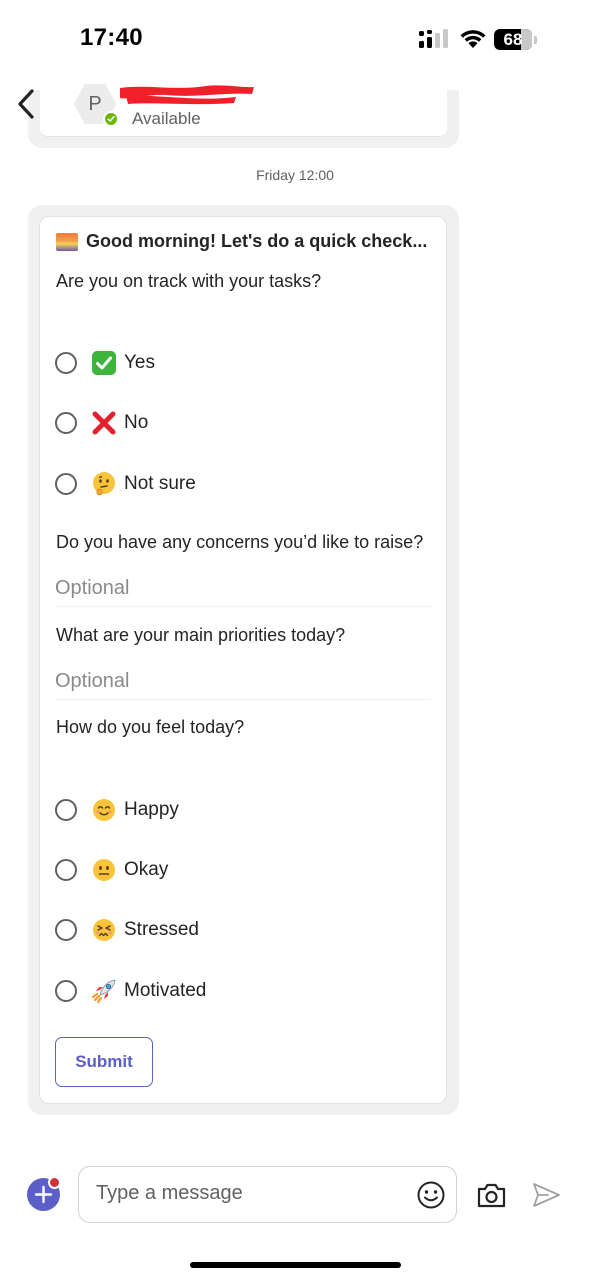 Image resolution: width=590 pixels, height=1280 pixels. Describe the element at coordinates (160, 483) in the screenshot. I see `radio-label: Not sure` at that location.